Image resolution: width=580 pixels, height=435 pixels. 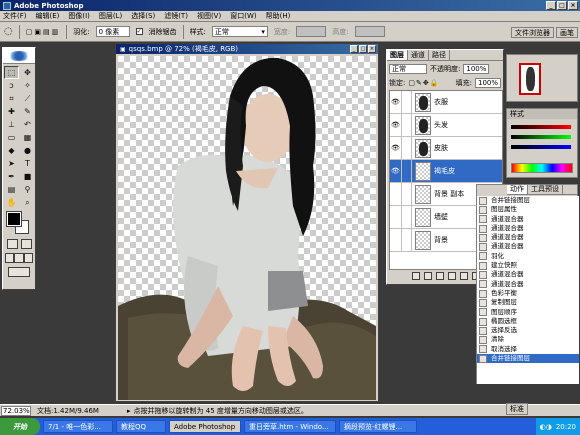 I want to click on marquee-tool-icon: ◌, so click(x=8, y=31).